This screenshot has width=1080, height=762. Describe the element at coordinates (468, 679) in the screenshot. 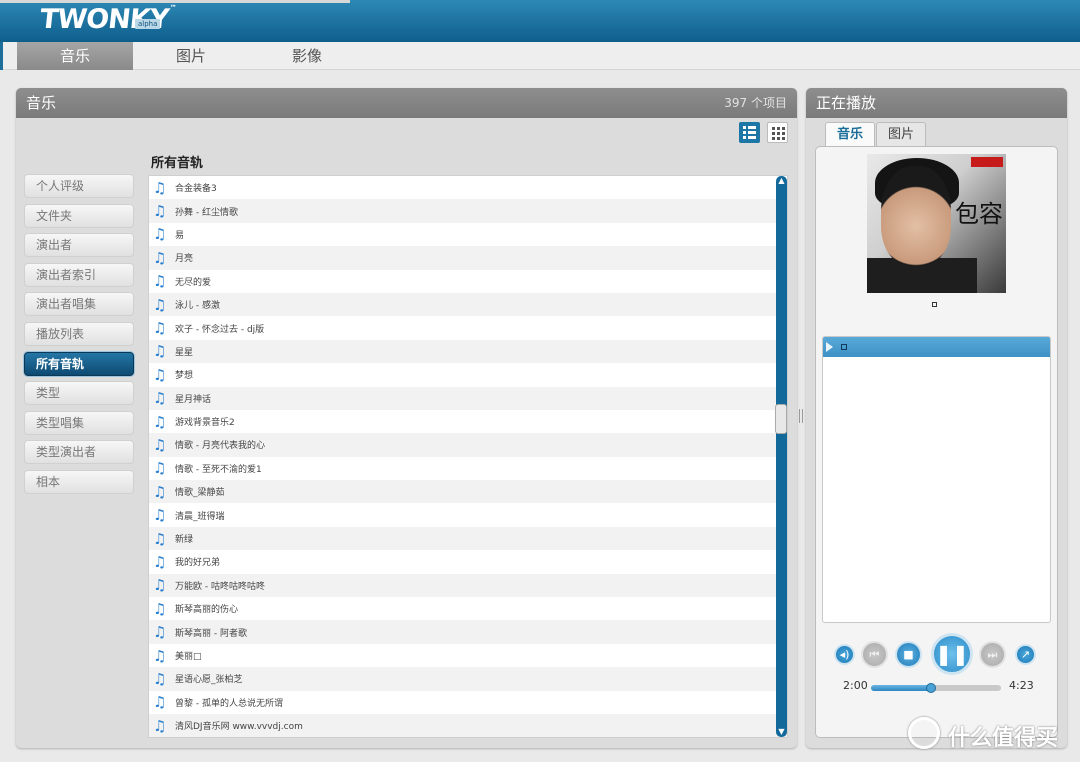

I see `track-row: ♫ 星语心愿_张柏芝` at that location.